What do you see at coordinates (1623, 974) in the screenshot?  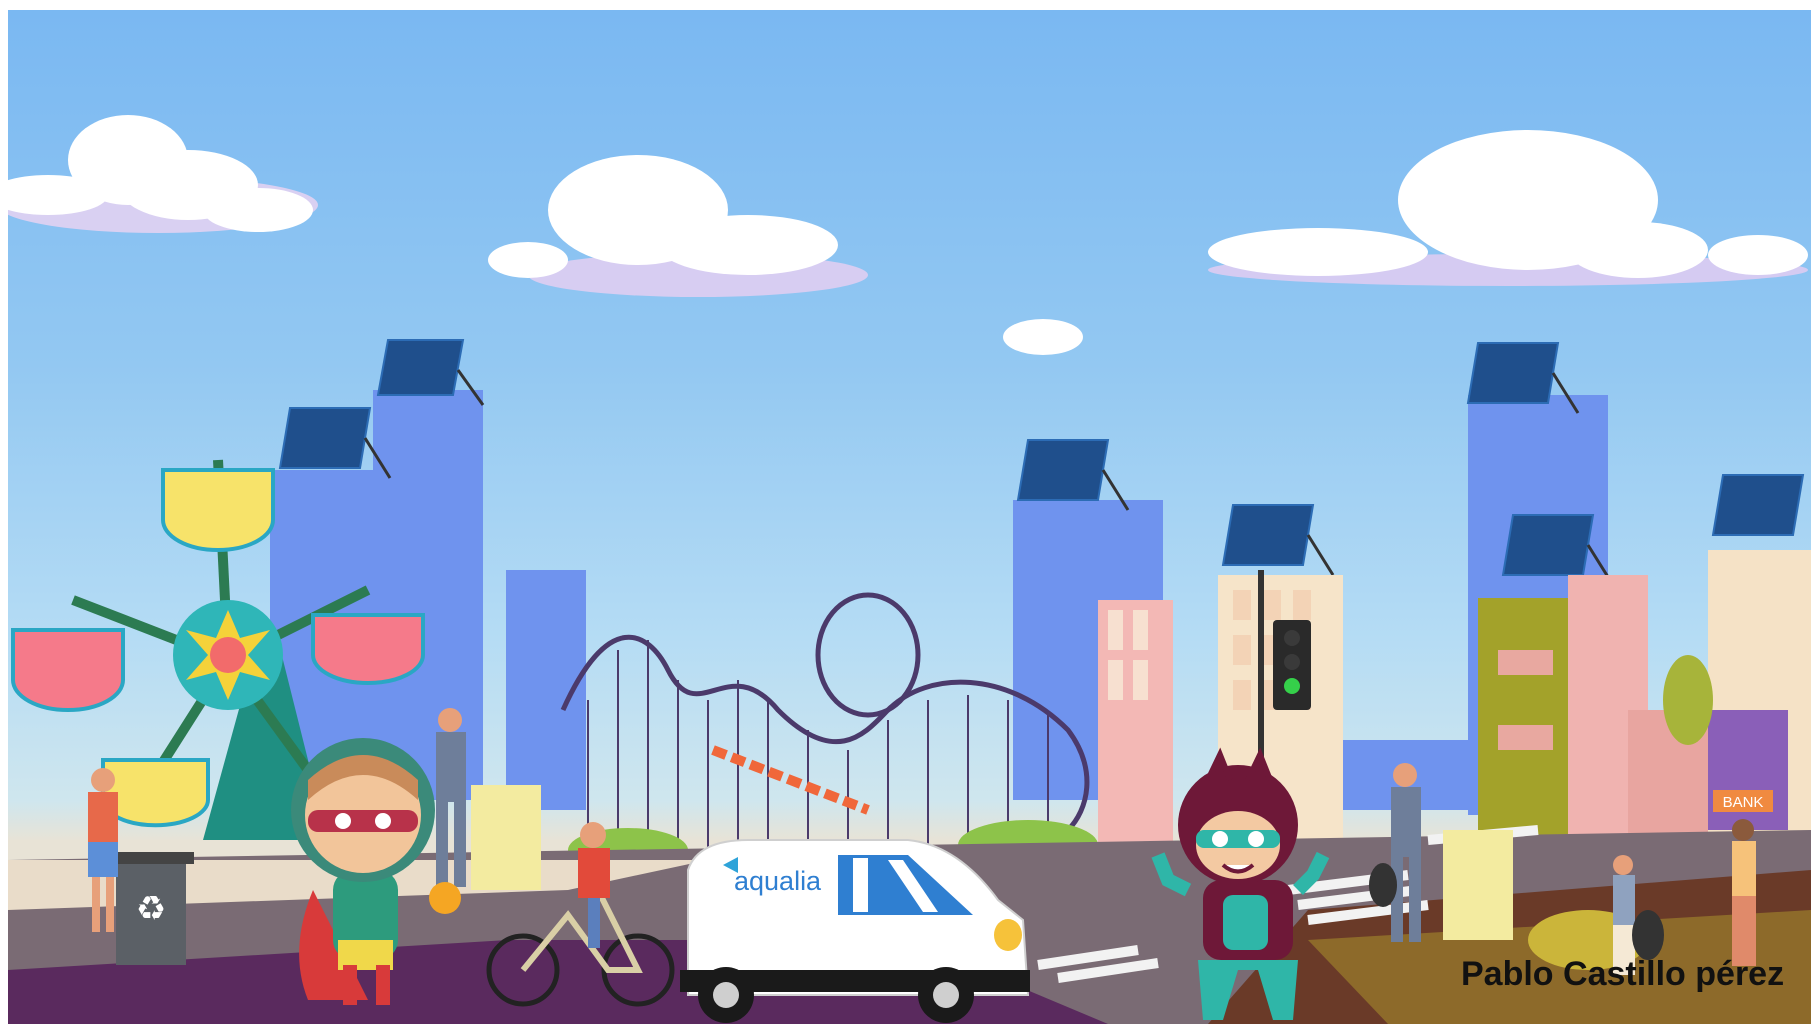 I see `author-credit: Pablo Castillo pérez` at bounding box center [1623, 974].